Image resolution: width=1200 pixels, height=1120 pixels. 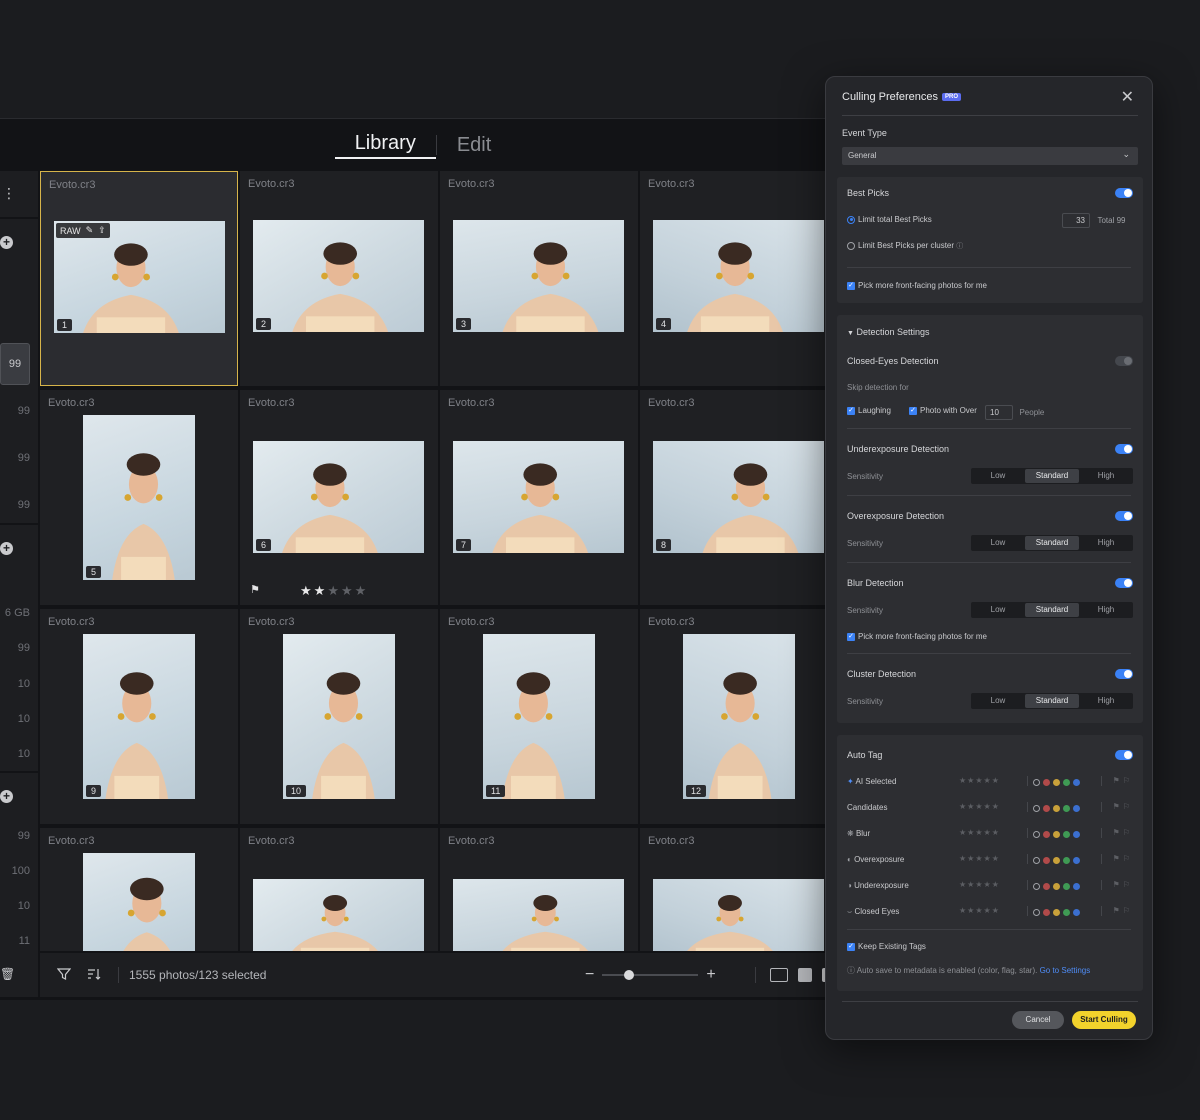 What do you see at coordinates (7, 974) in the screenshot?
I see `trash-icon: 🗑` at bounding box center [7, 974].